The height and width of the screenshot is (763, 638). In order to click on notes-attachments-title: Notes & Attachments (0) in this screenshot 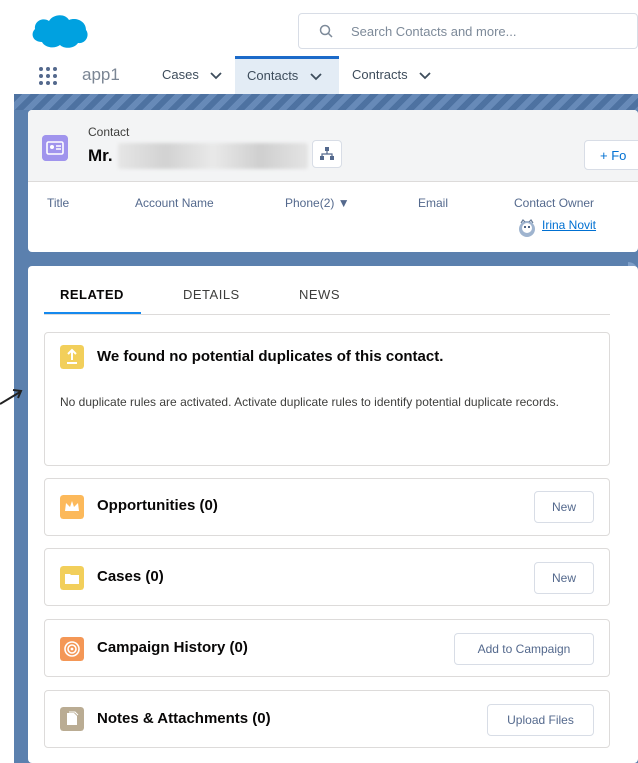, I will do `click(184, 718)`.